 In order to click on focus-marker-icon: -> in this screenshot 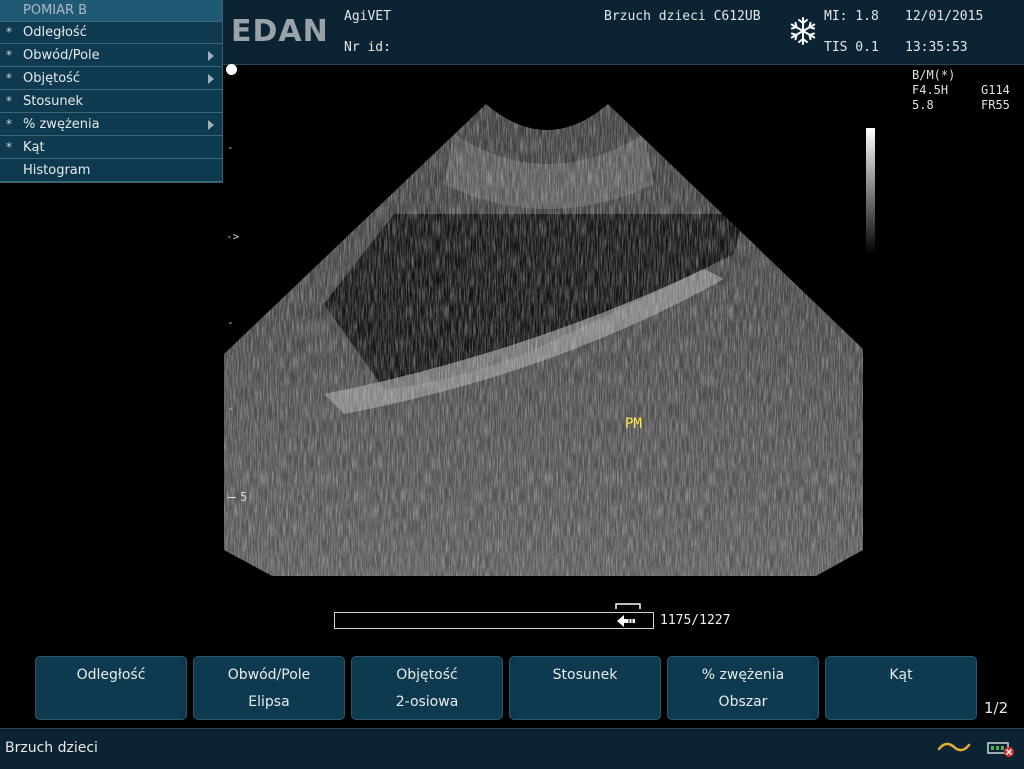, I will do `click(233, 236)`.